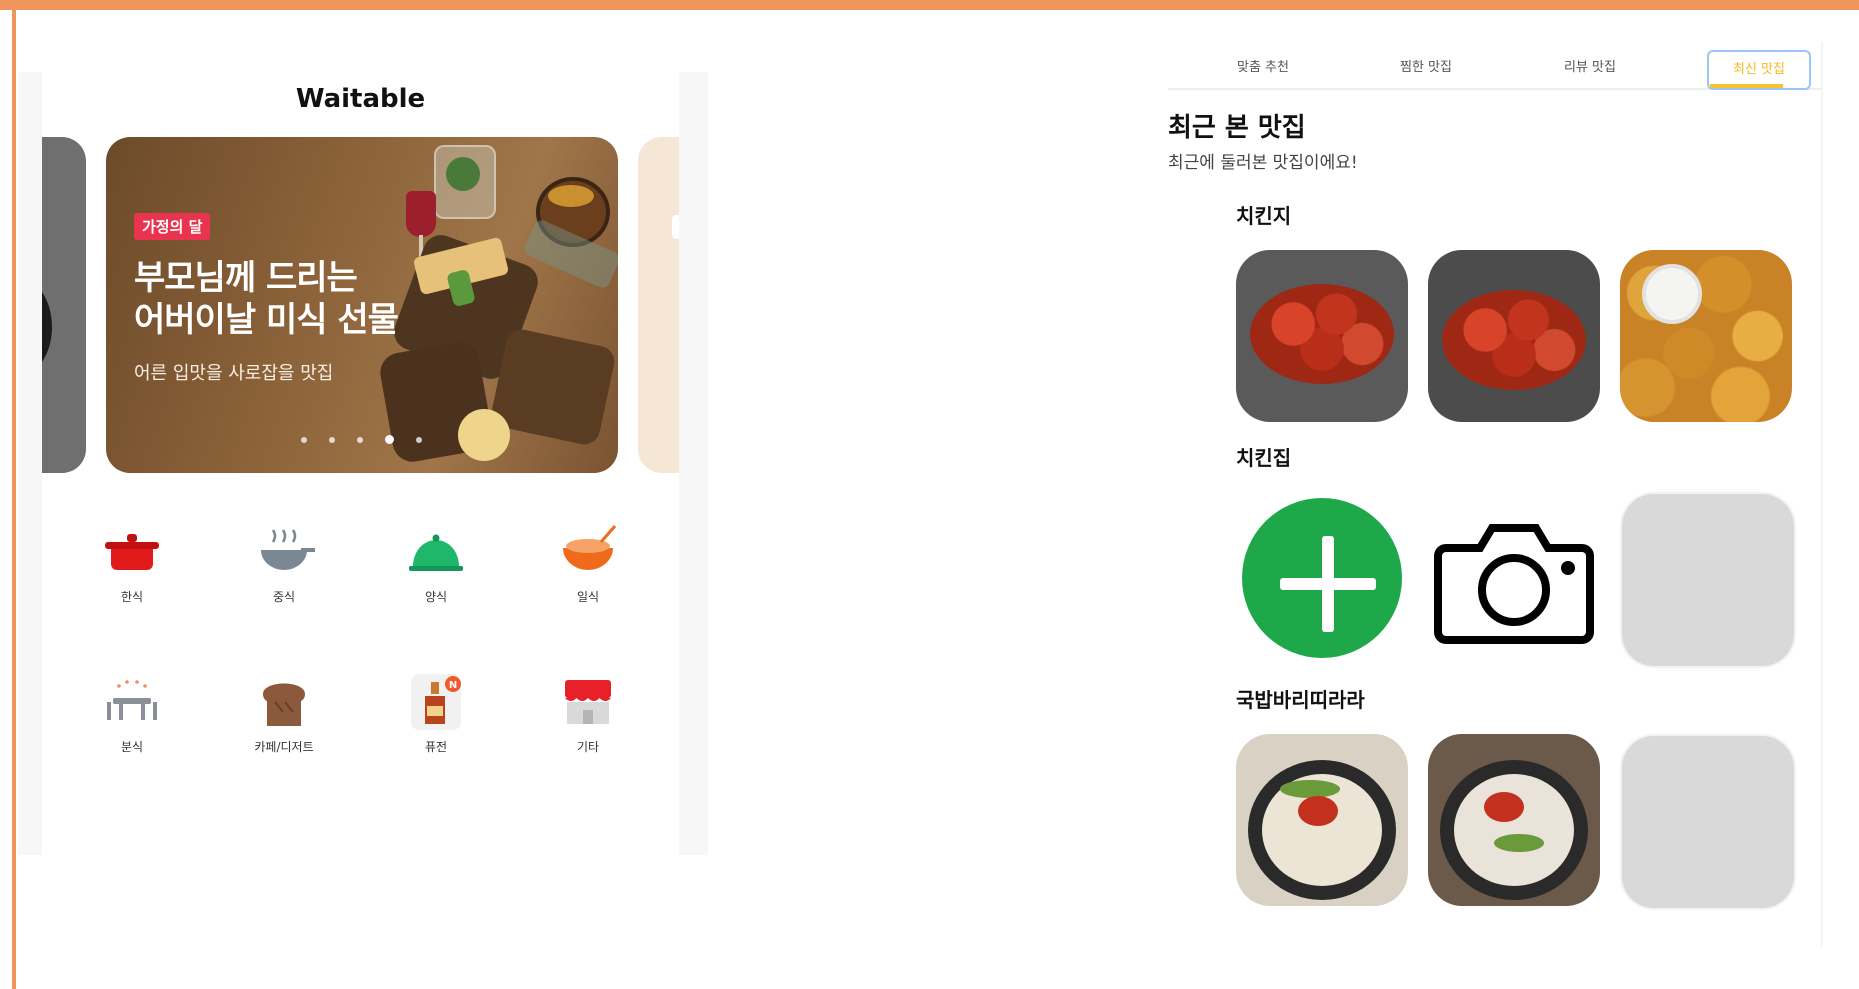  Describe the element at coordinates (132, 597) in the screenshot. I see `category-label: 한식` at that location.